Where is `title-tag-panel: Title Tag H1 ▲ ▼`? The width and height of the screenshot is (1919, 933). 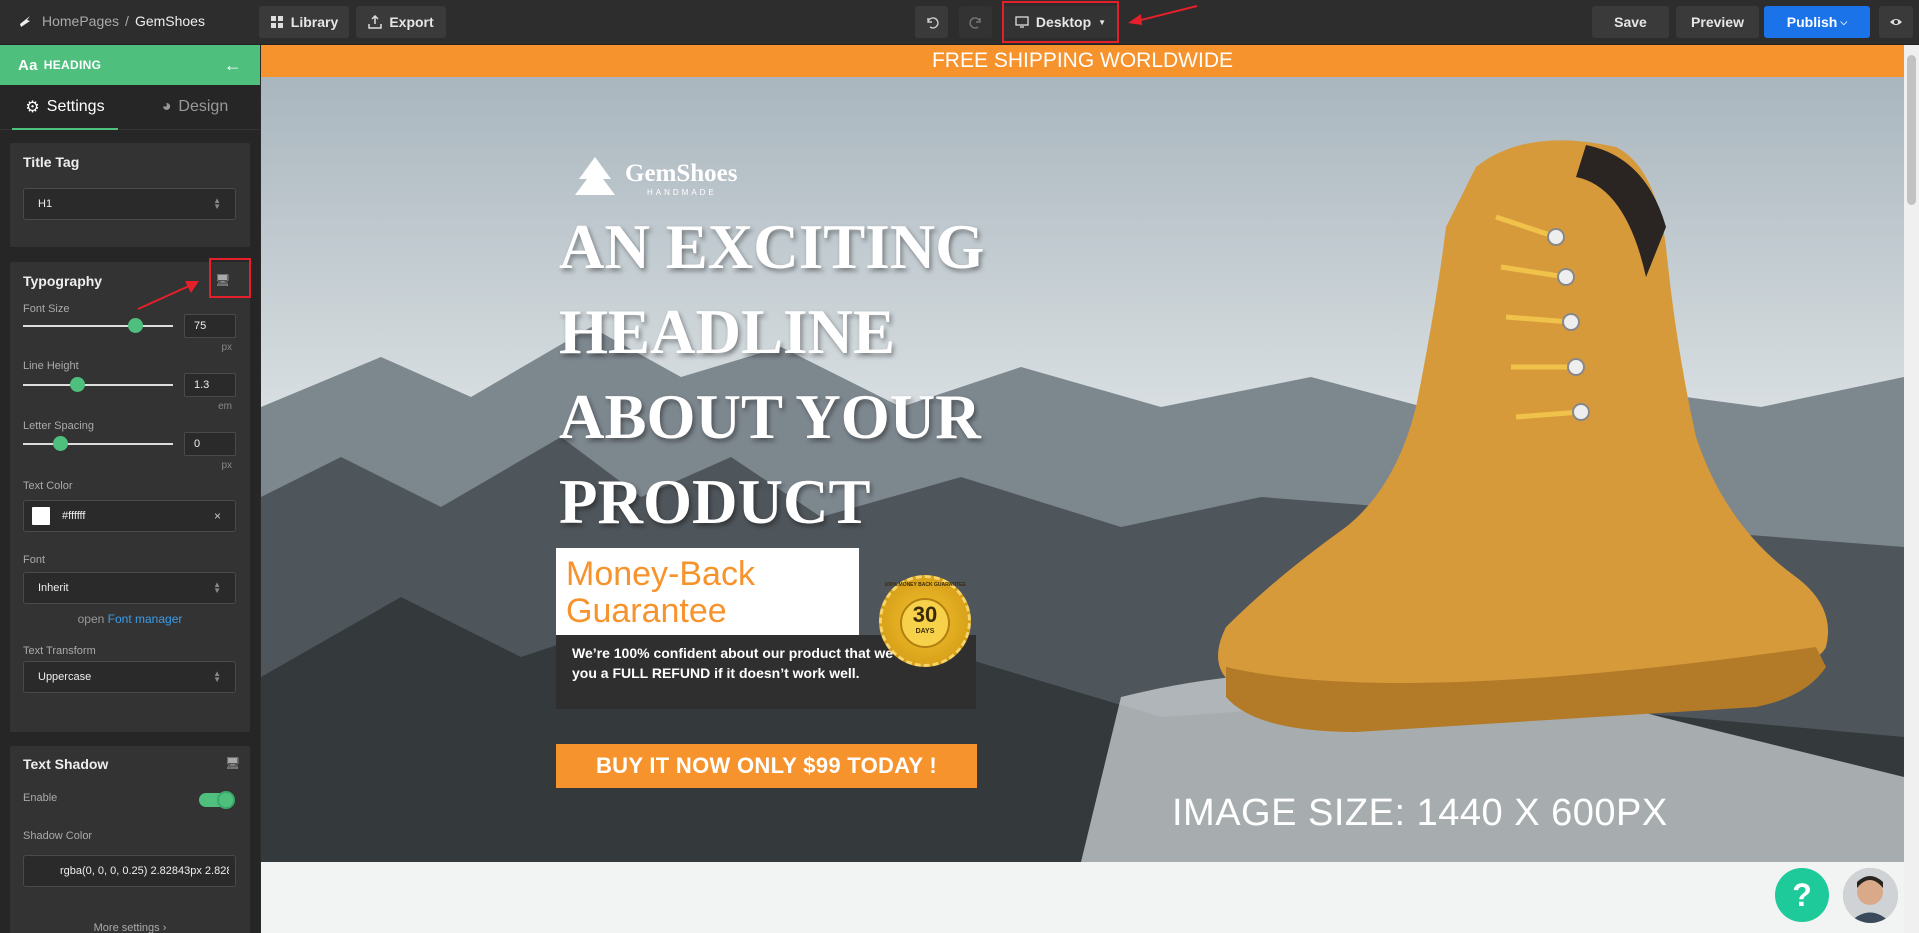
title-tag-panel: Title Tag H1 ▲ ▼ is located at coordinates (130, 195).